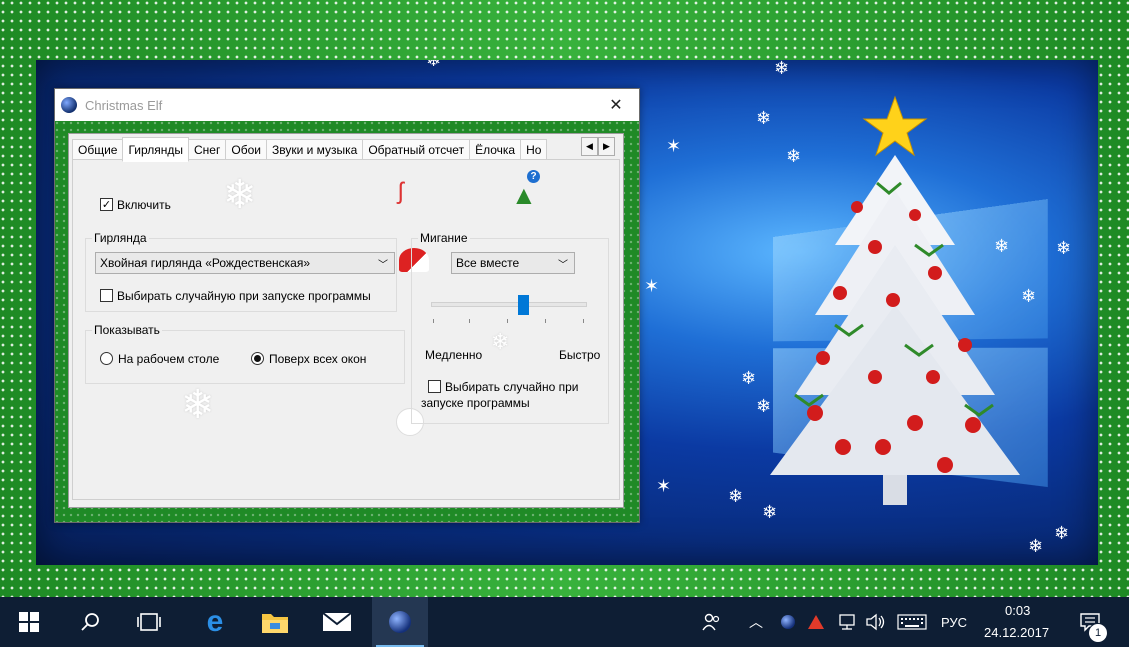  Describe the element at coordinates (169, 359) in the screenshot. I see `show-desktop-label: На рабочем столе` at that location.